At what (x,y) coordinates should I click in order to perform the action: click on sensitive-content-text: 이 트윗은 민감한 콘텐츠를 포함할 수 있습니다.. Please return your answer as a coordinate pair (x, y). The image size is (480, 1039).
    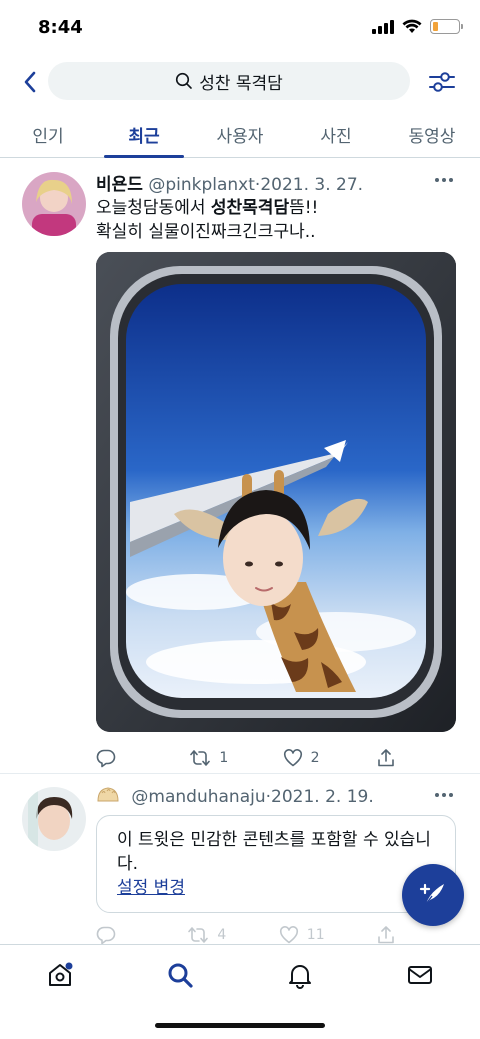
    Looking at the image, I should click on (274, 852).